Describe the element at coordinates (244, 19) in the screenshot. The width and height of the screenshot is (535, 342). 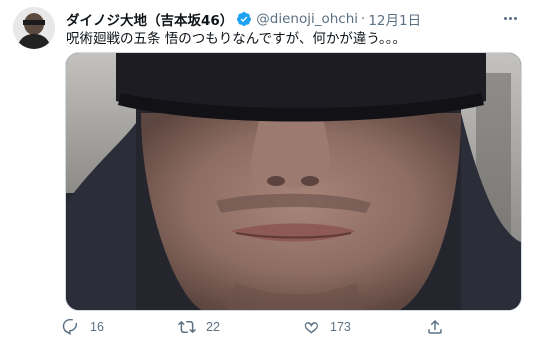
I see `verified-badge-icon` at that location.